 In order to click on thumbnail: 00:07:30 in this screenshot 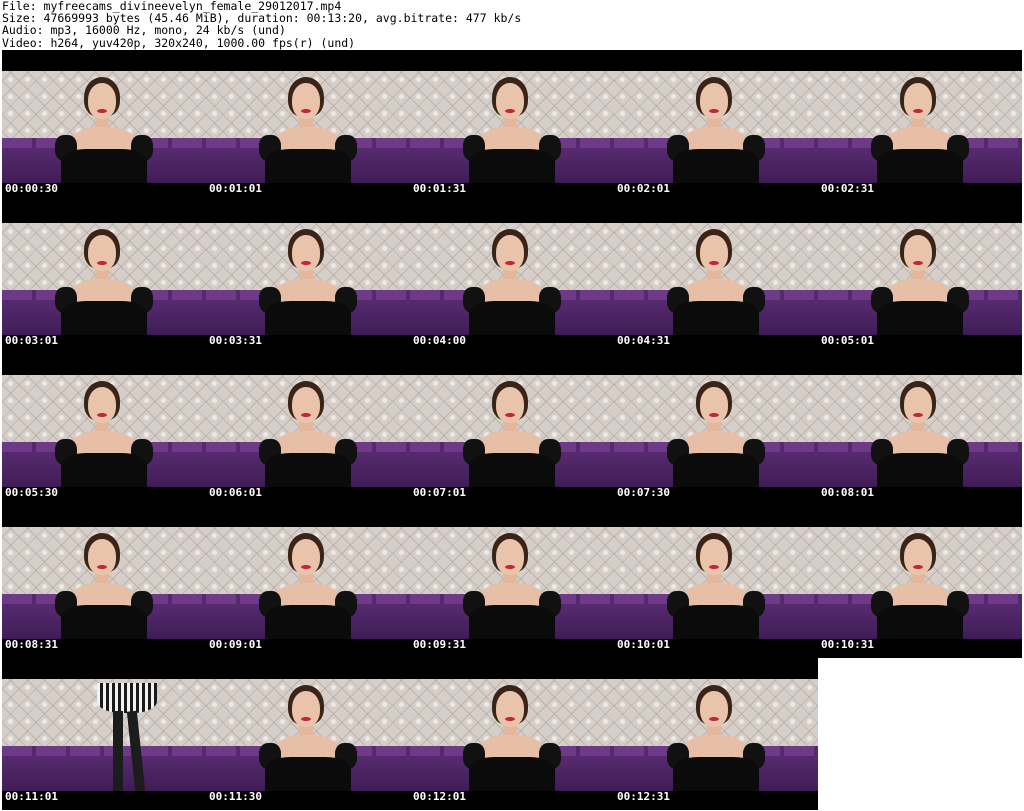, I will do `click(716, 430)`.